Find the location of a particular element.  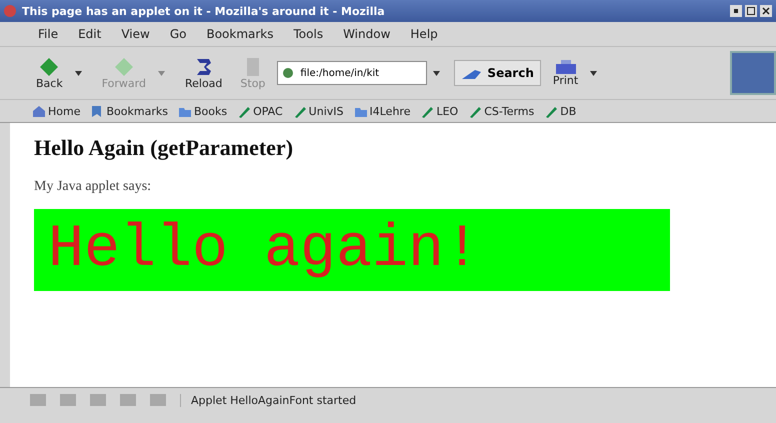

throbber-logo is located at coordinates (753, 73).